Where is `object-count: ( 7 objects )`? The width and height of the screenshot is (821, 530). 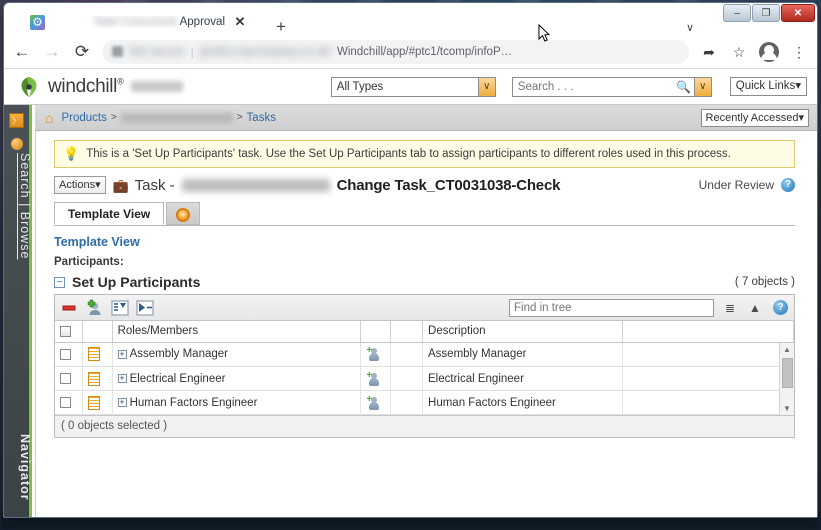 object-count: ( 7 objects ) is located at coordinates (764, 282).